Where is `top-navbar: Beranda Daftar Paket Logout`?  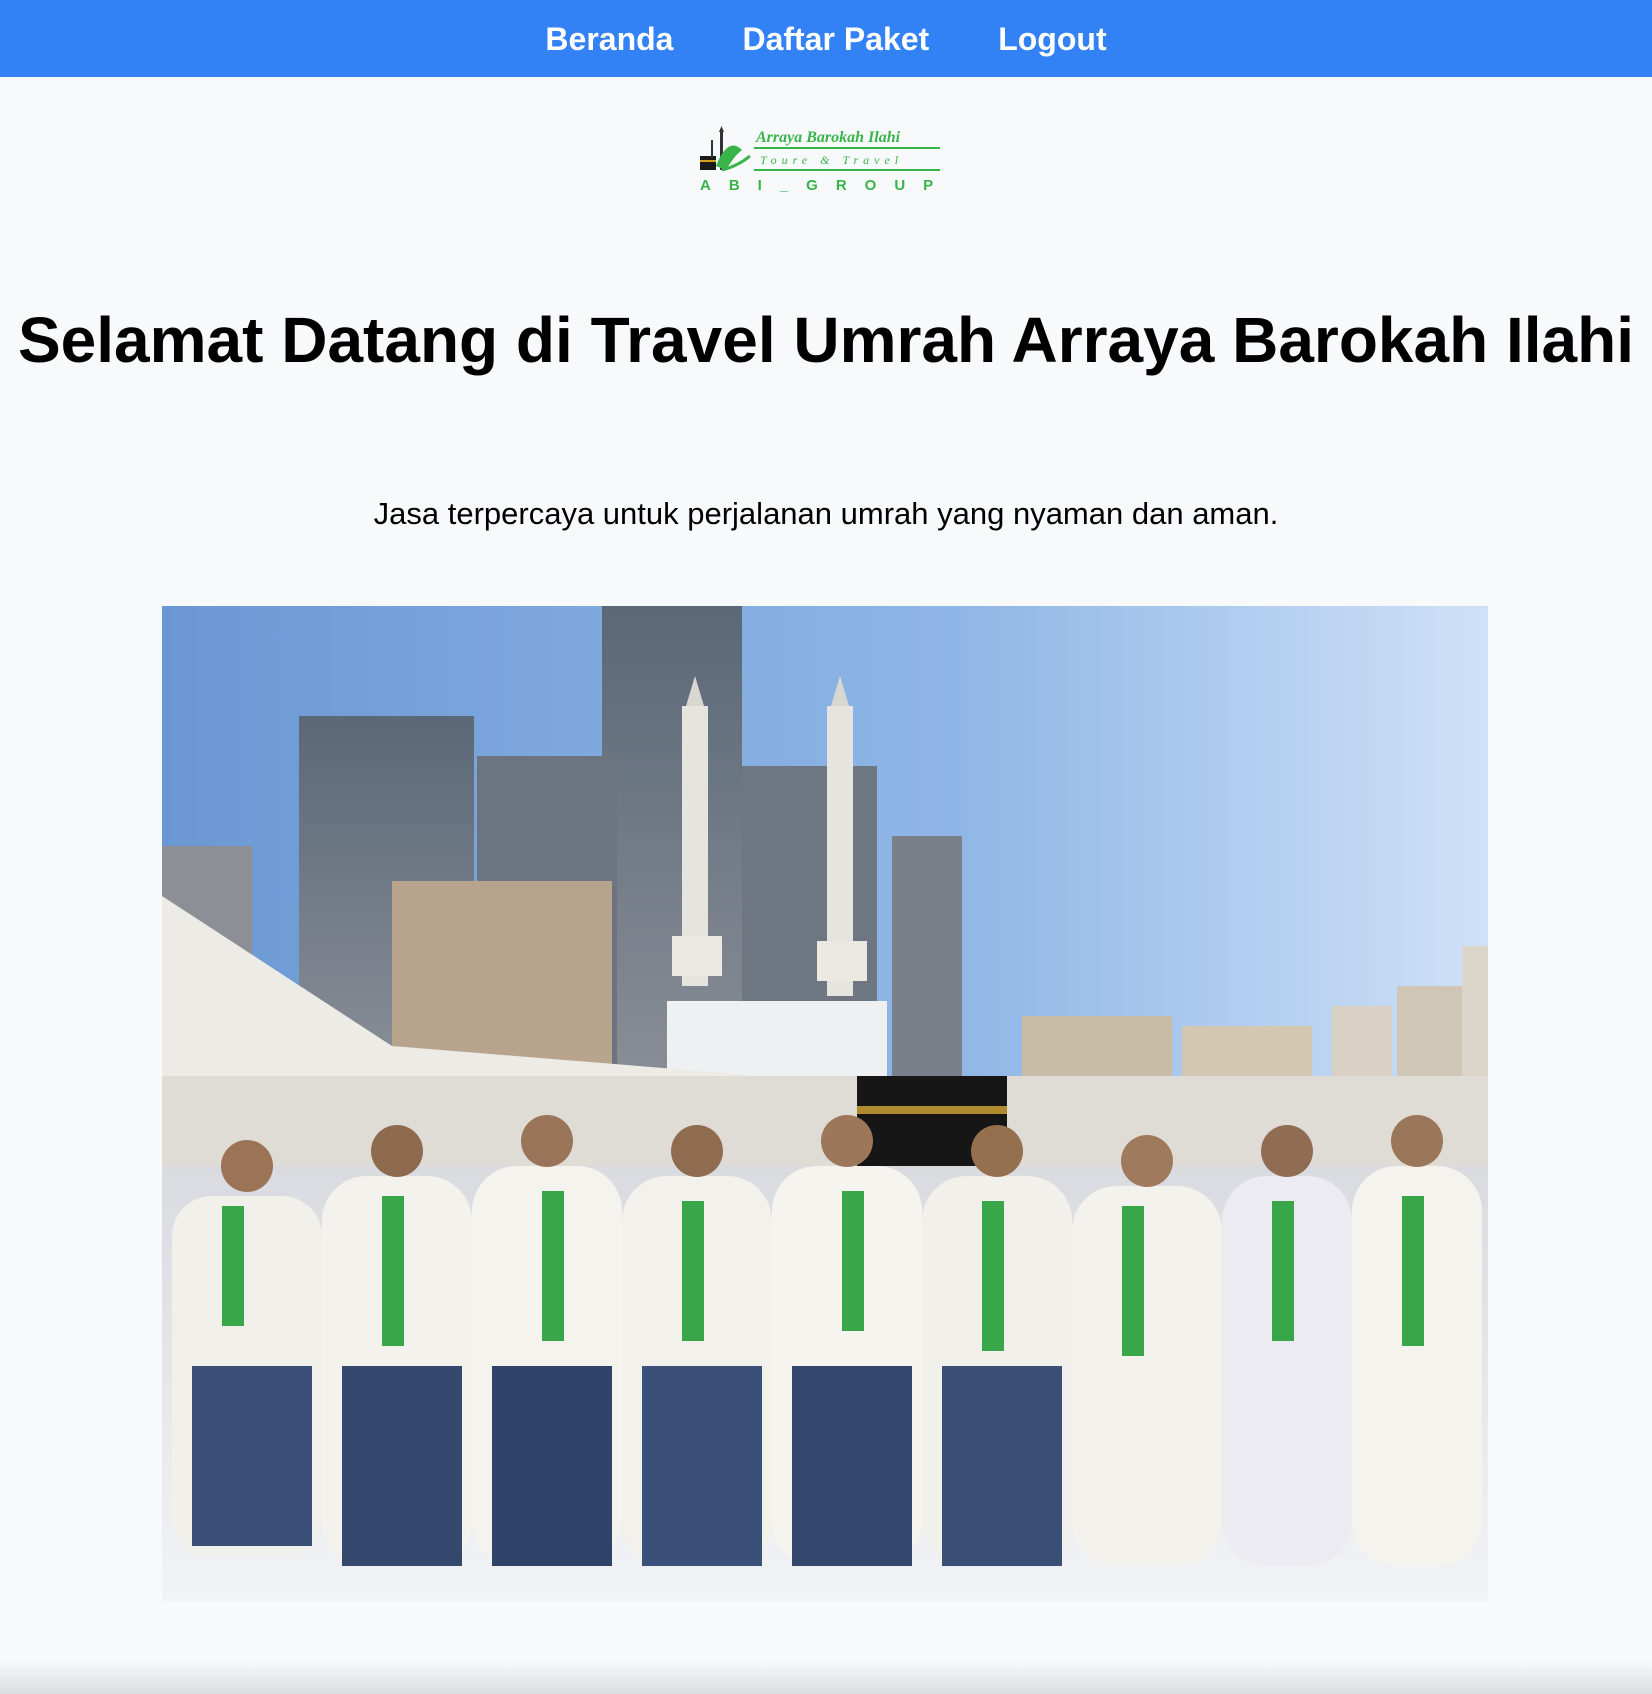
top-navbar: Beranda Daftar Paket Logout is located at coordinates (826, 38).